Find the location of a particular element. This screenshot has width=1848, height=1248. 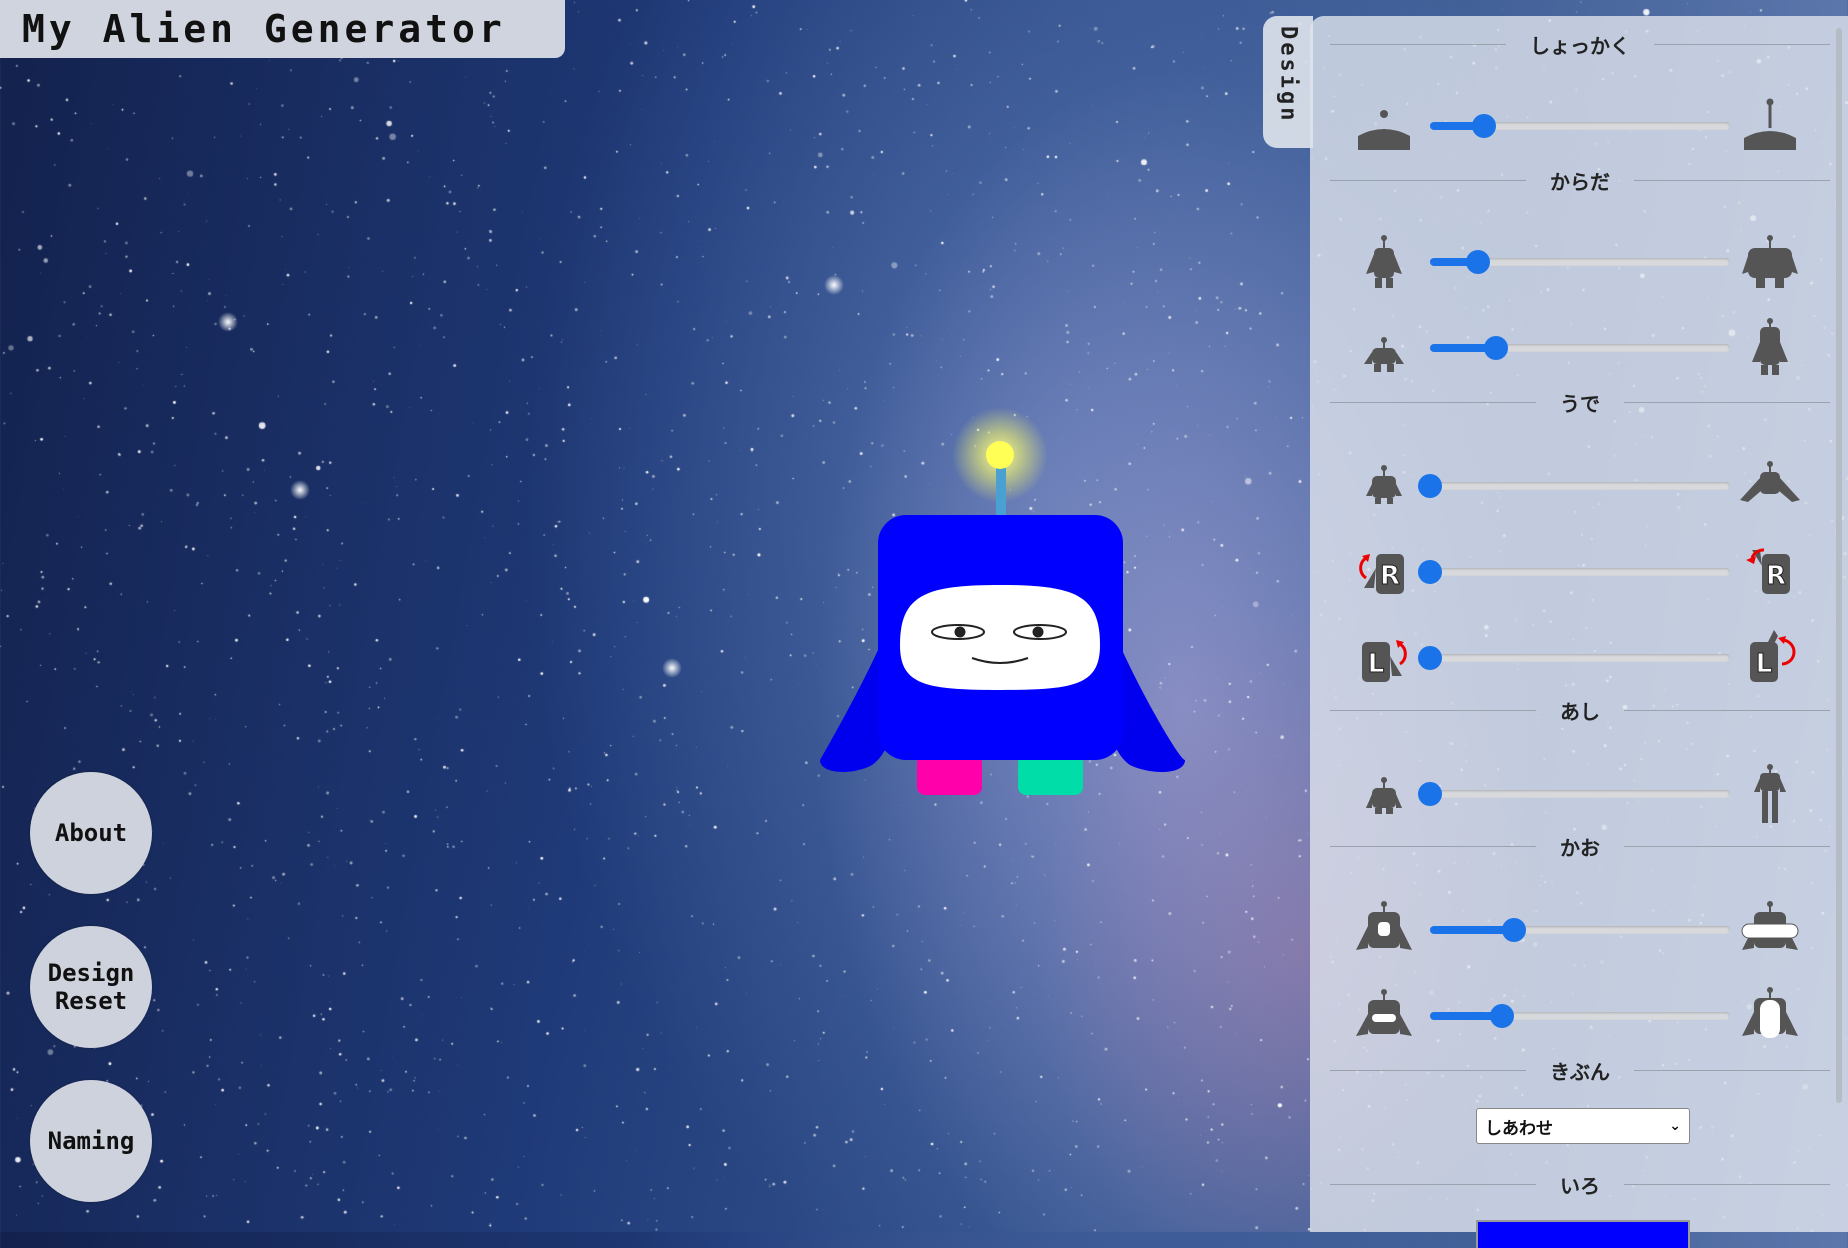

leg-length-slider is located at coordinates (1574, 794).